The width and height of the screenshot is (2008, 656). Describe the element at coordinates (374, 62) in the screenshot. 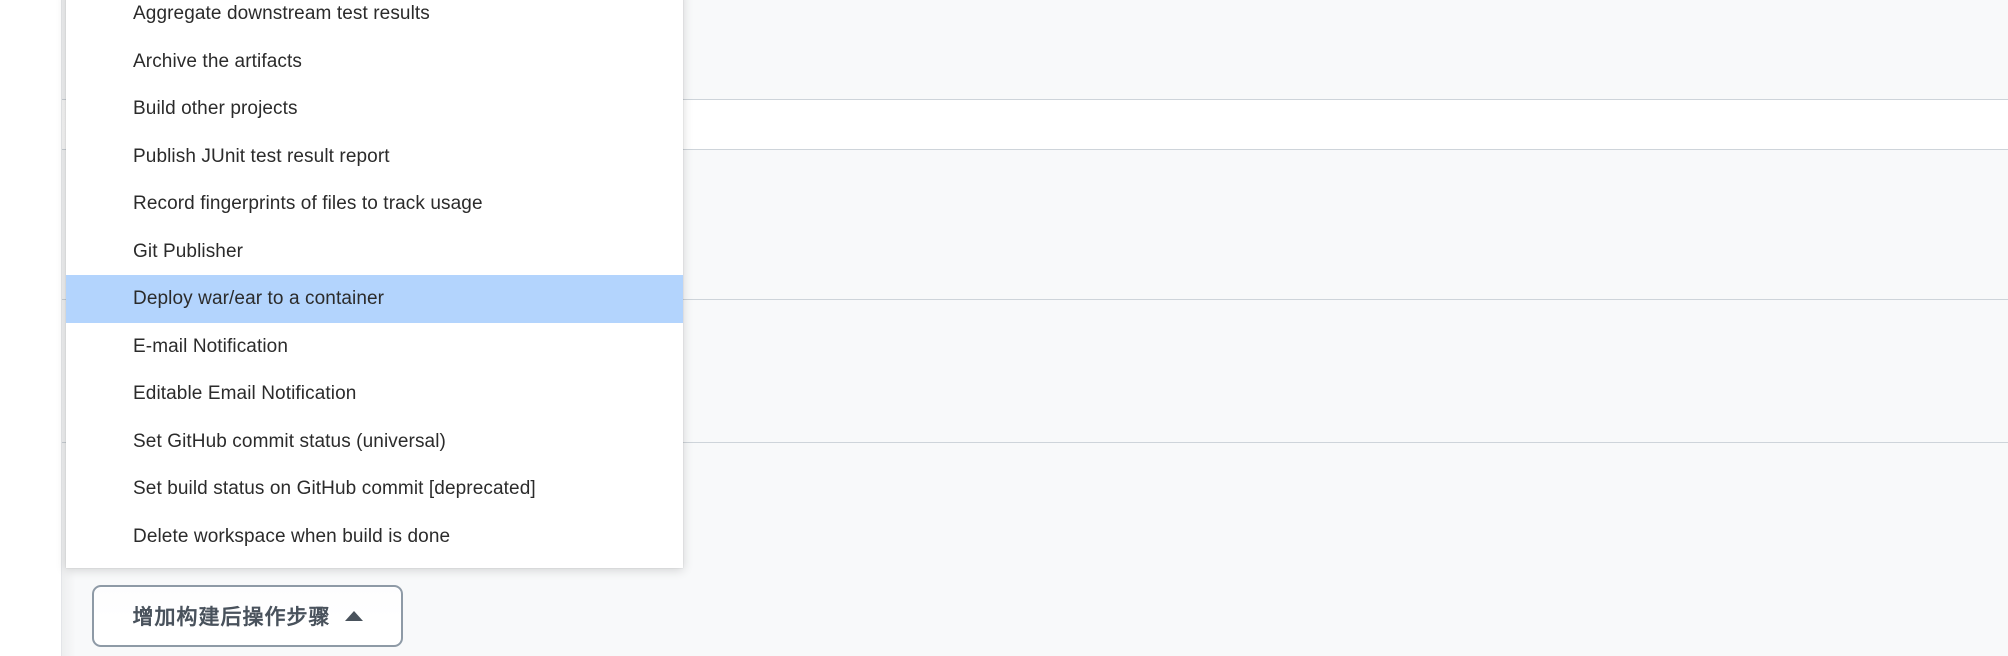

I see `menu-item: Archive the artifacts` at that location.